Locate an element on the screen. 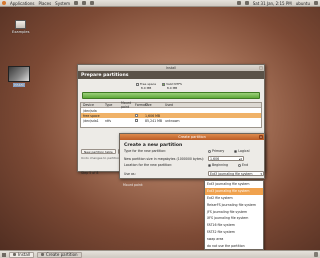 The height and width of the screenshot is (258, 320). column-header: Format? is located at coordinates (141, 105).